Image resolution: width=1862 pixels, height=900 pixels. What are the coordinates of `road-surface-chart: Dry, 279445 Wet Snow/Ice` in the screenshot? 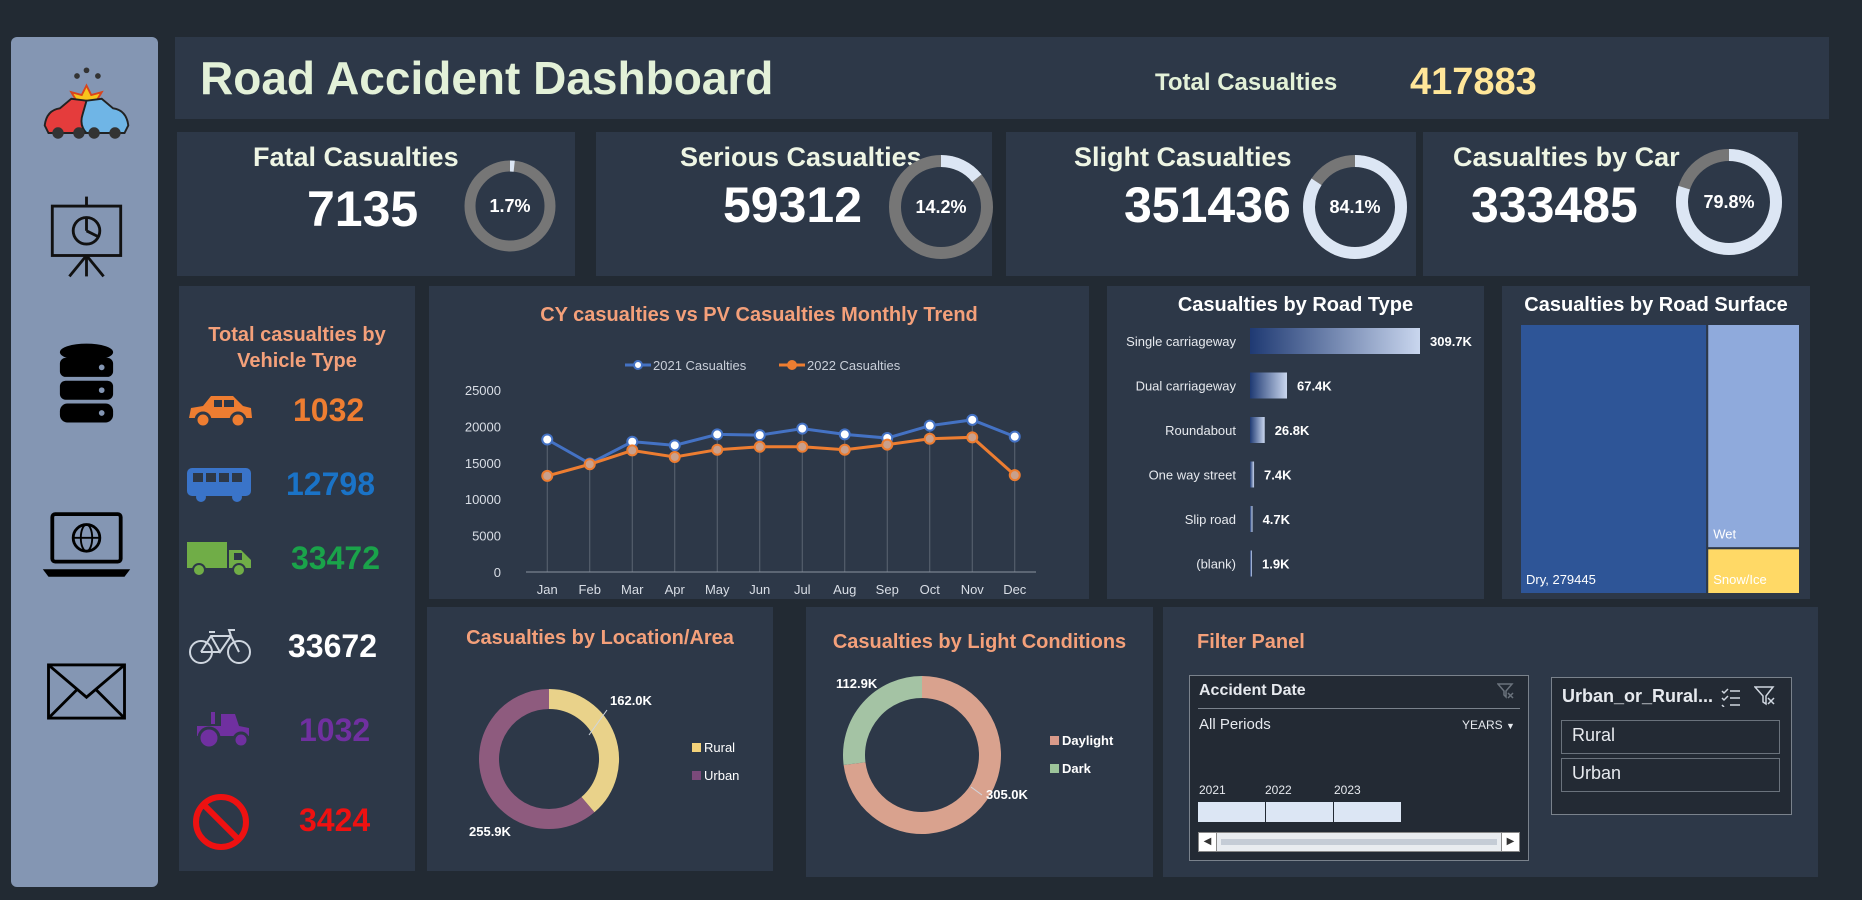 It's located at (1660, 459).